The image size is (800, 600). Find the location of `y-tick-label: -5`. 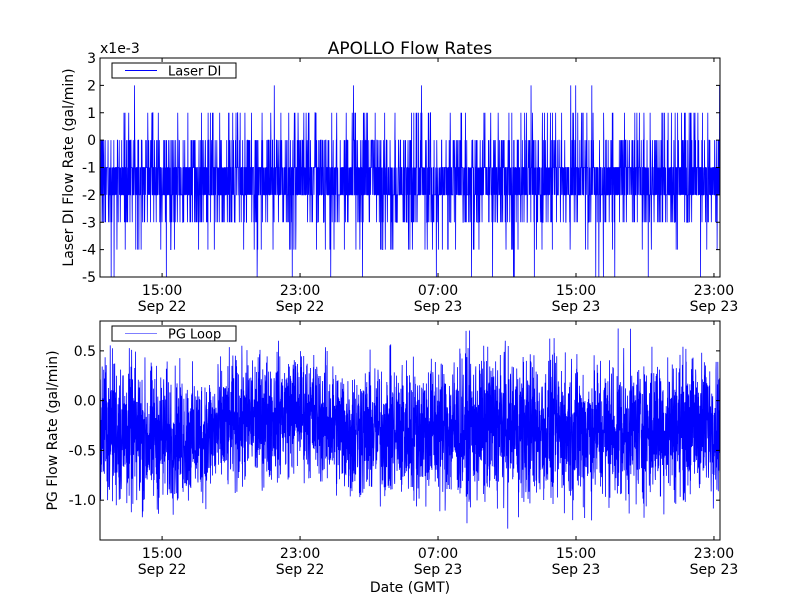

y-tick-label: -5 is located at coordinates (89, 278).